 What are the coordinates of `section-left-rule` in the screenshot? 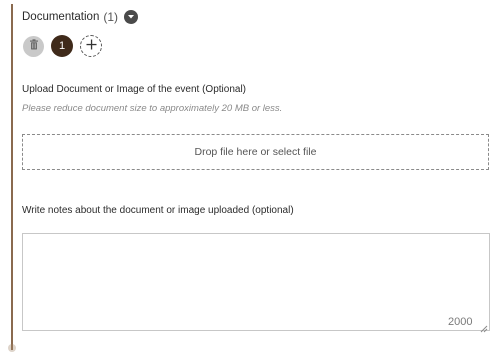 It's located at (12, 177).